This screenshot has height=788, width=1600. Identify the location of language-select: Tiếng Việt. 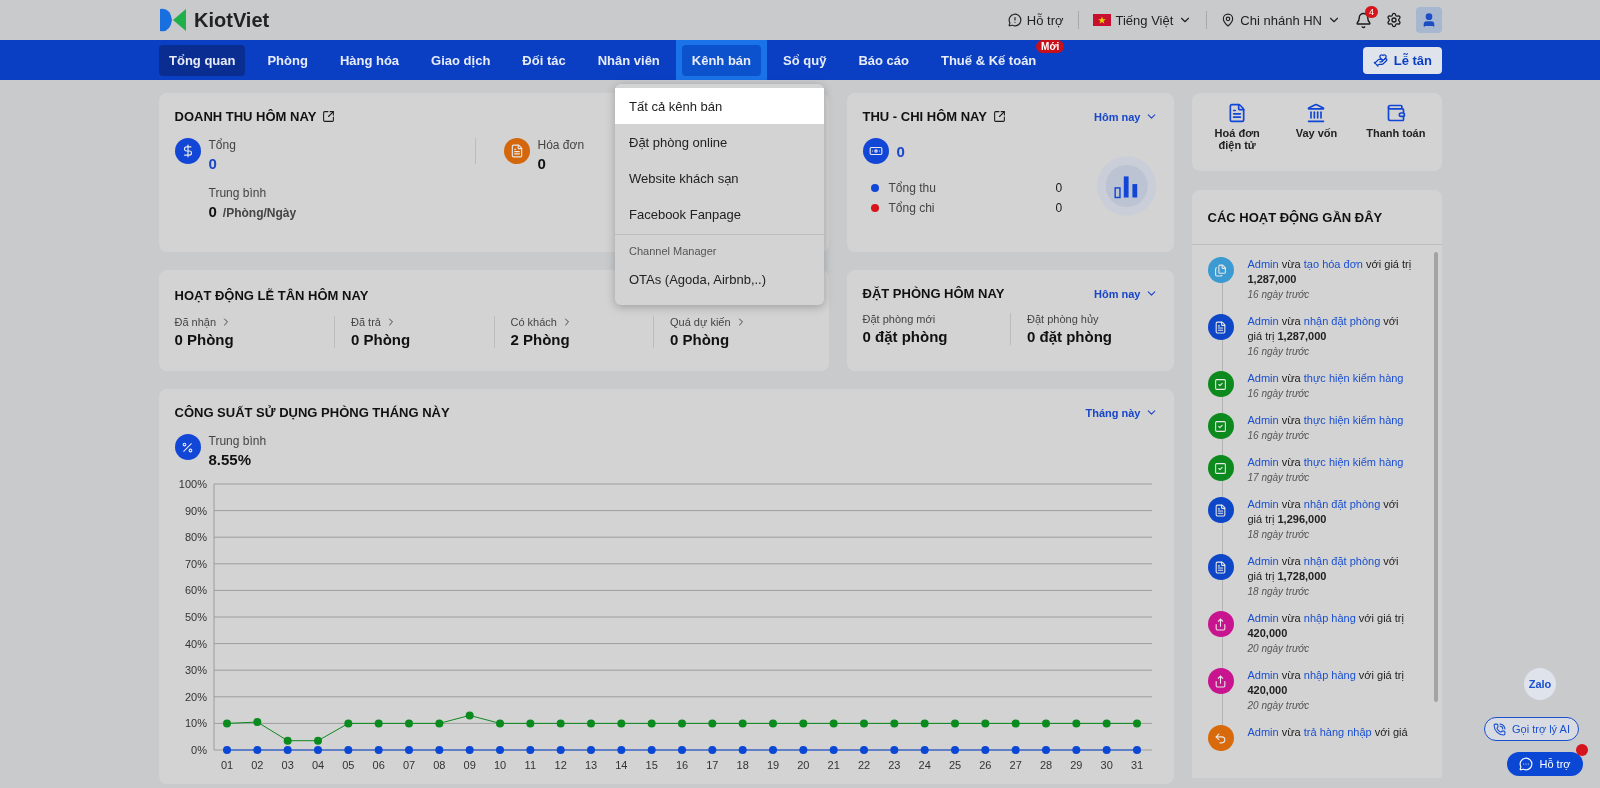
(1142, 20).